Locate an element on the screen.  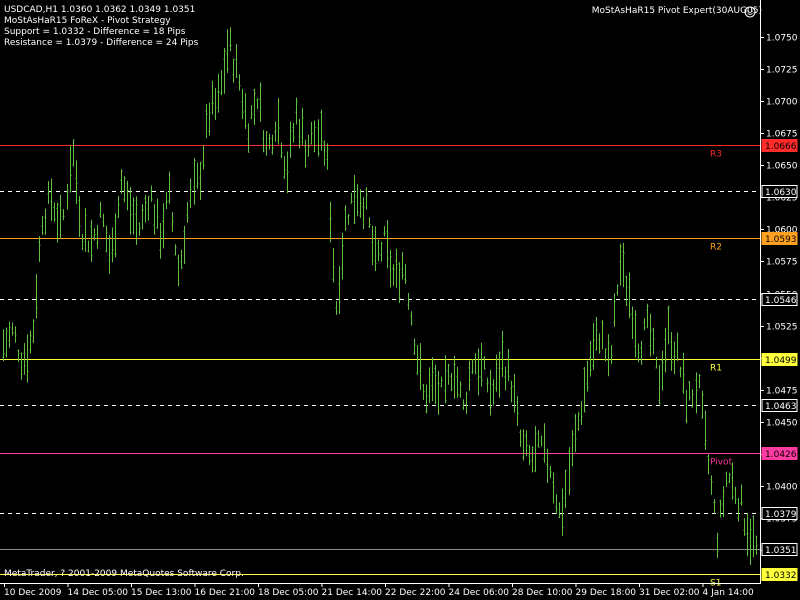
level-name-label: R2 is located at coordinates (716, 248).